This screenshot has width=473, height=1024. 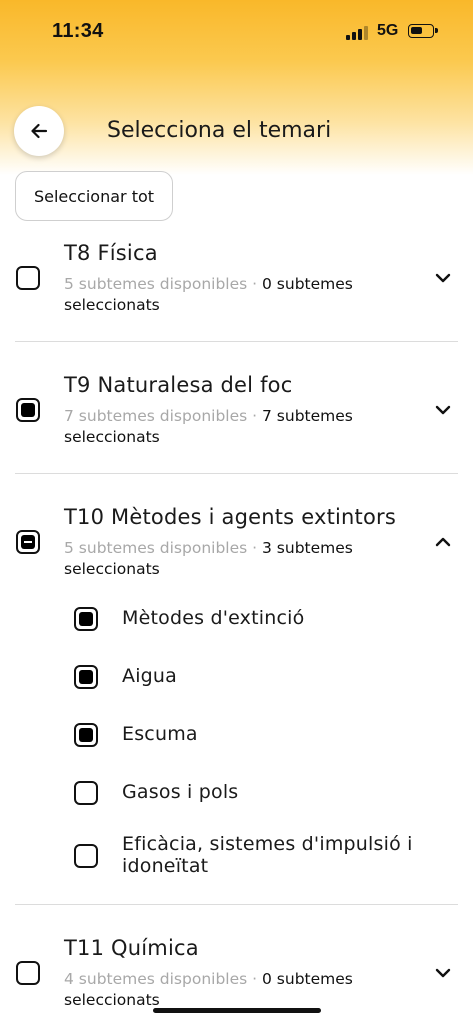 I want to click on arrow-left-icon, so click(x=39, y=131).